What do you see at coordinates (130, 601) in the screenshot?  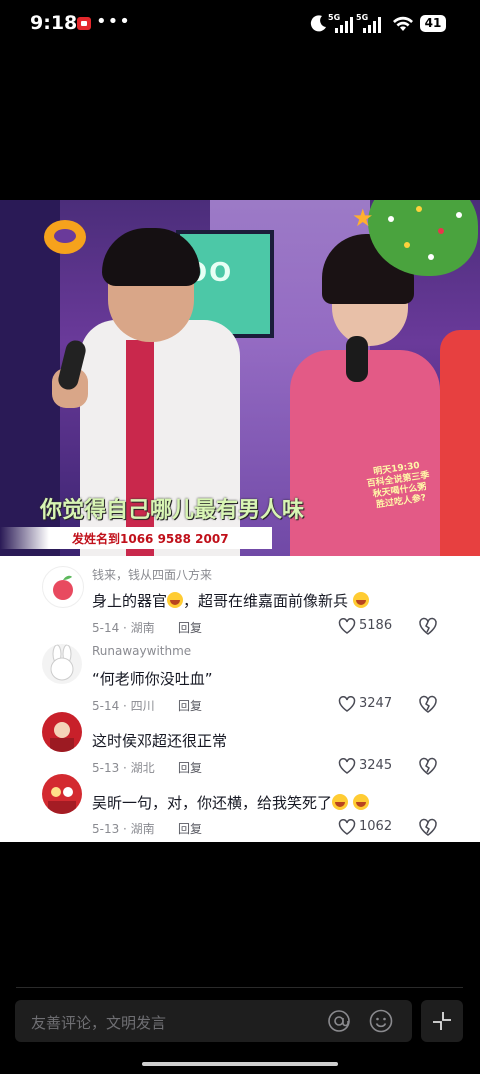 I see `comment-text-part: 身上的器官` at bounding box center [130, 601].